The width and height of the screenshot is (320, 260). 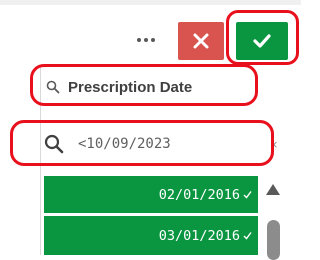 What do you see at coordinates (262, 37) in the screenshot?
I see `highlight-confirm-button` at bounding box center [262, 37].